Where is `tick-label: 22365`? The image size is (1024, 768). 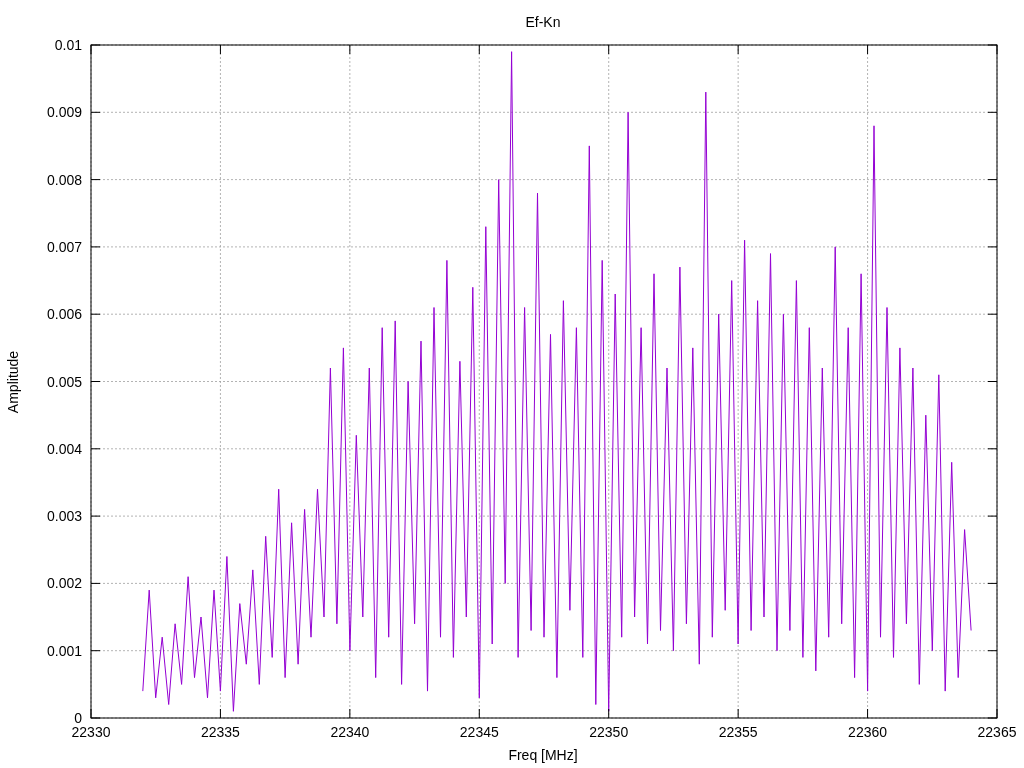 tick-label: 22365 is located at coordinates (997, 732).